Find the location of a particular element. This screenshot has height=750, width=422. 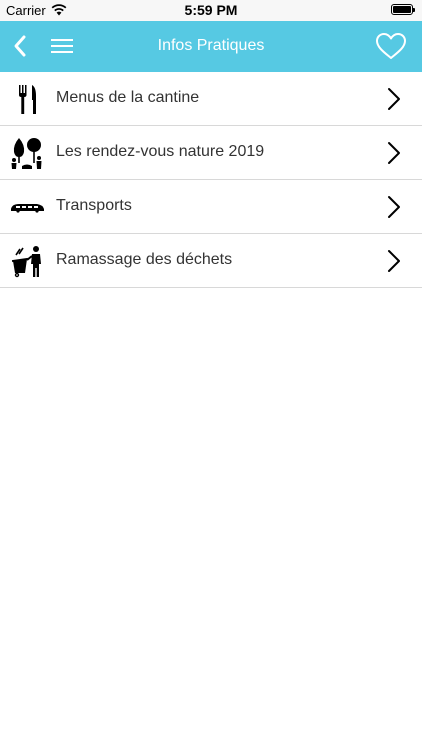

list-item-label: Ramassage des déchets is located at coordinates (144, 259).